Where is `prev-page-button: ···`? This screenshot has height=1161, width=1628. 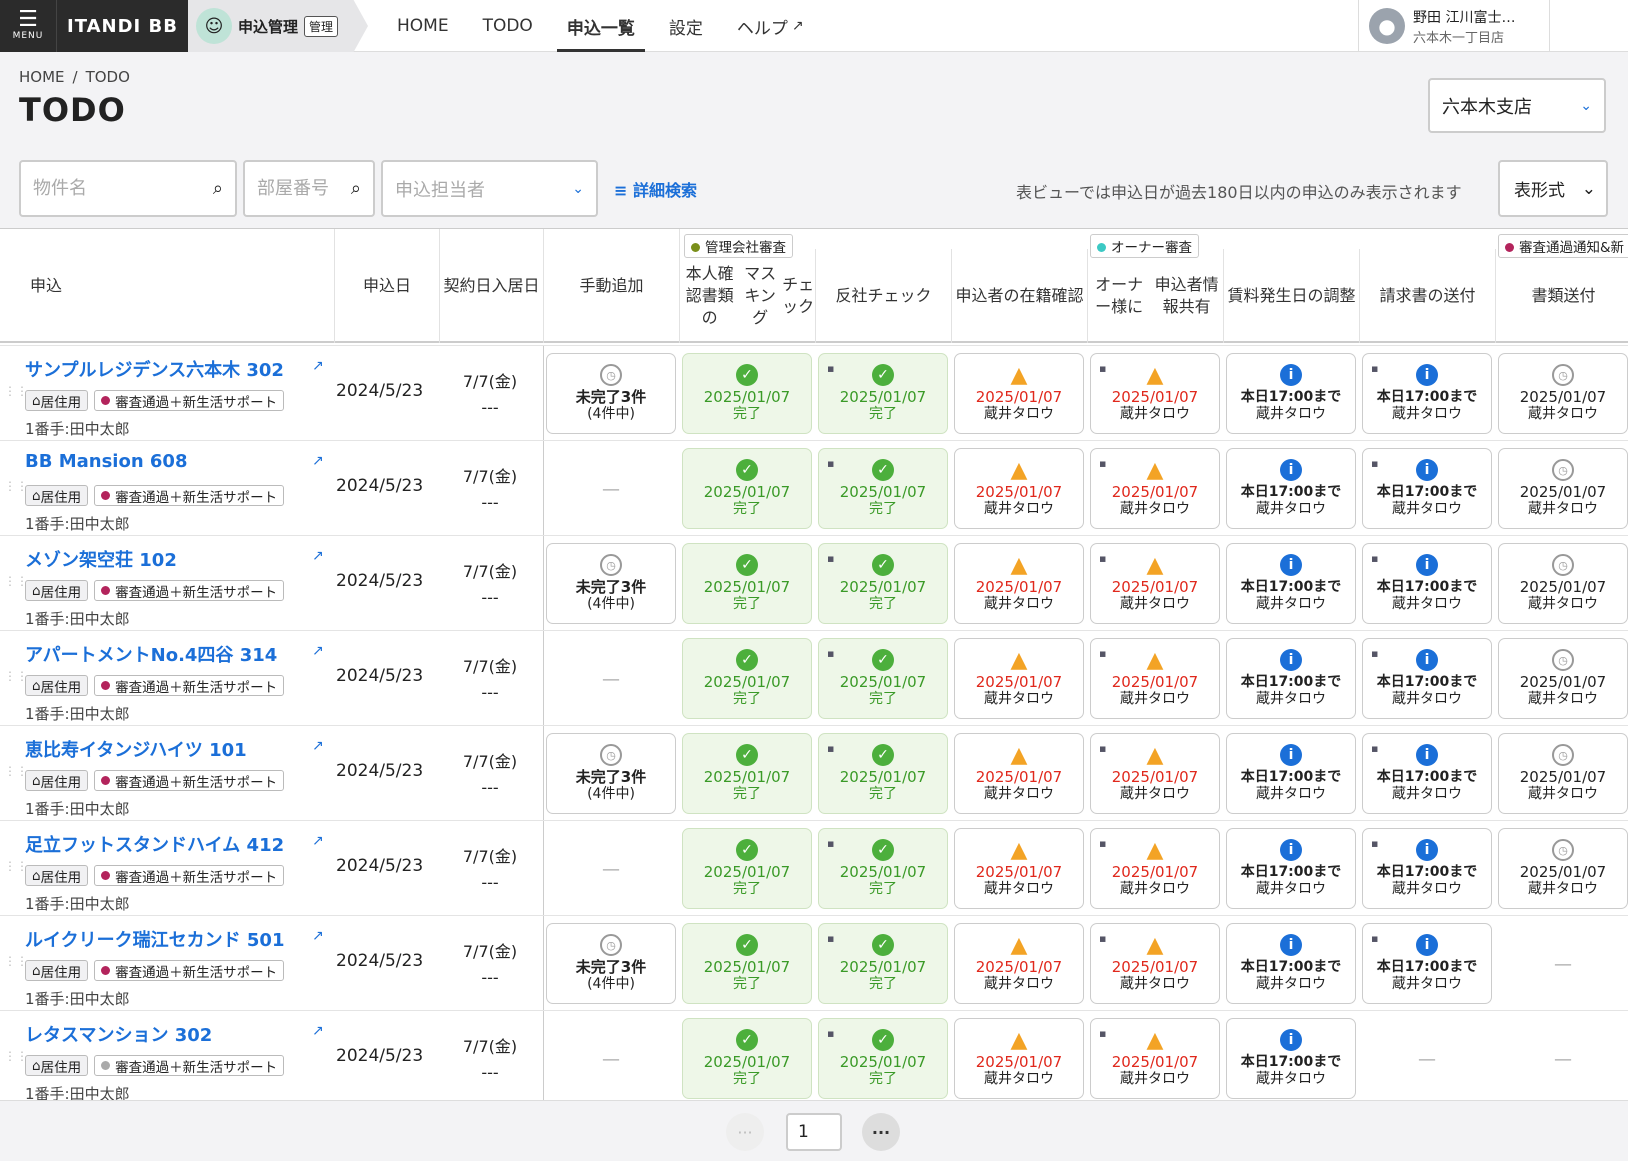
prev-page-button: ··· is located at coordinates (745, 1132).